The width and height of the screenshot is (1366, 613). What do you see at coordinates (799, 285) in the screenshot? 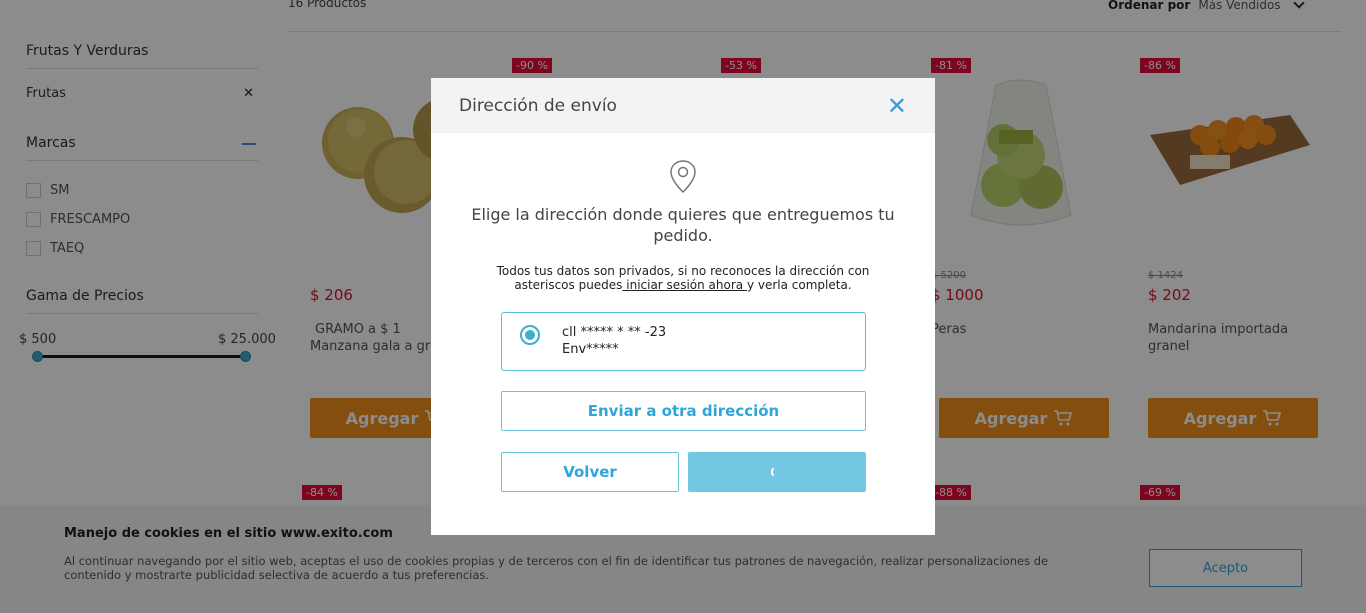
I see `privacy-note-text-end: y verla completa.` at bounding box center [799, 285].